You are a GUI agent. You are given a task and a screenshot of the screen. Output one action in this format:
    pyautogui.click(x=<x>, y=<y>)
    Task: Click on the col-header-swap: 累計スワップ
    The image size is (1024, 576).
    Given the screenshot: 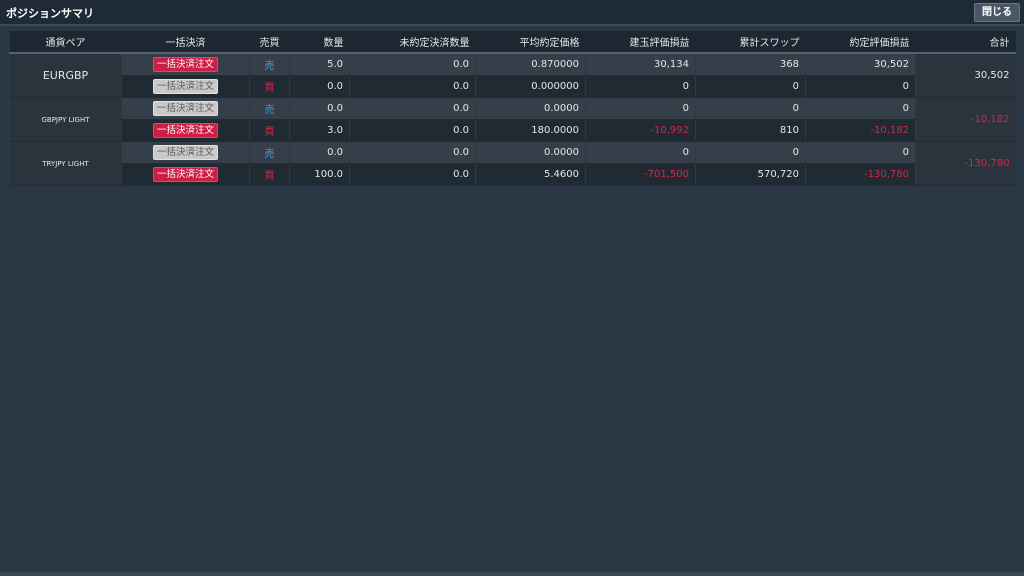 What is the action you would take?
    pyautogui.click(x=750, y=42)
    